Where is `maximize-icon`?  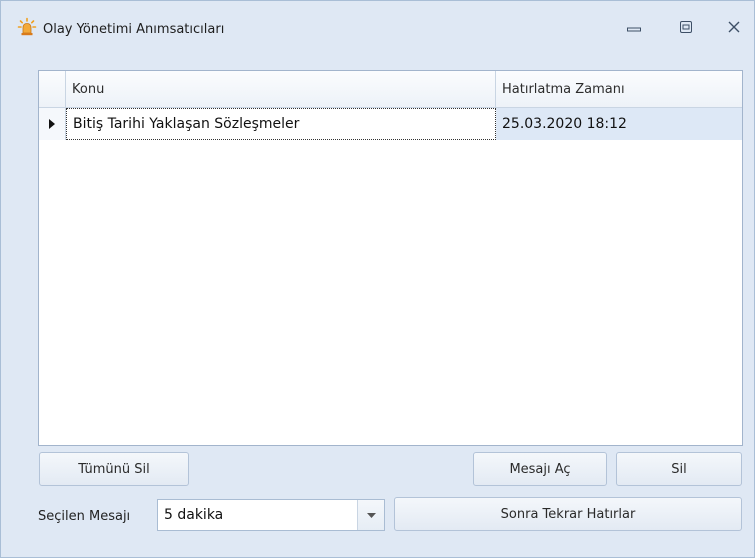 maximize-icon is located at coordinates (686, 27).